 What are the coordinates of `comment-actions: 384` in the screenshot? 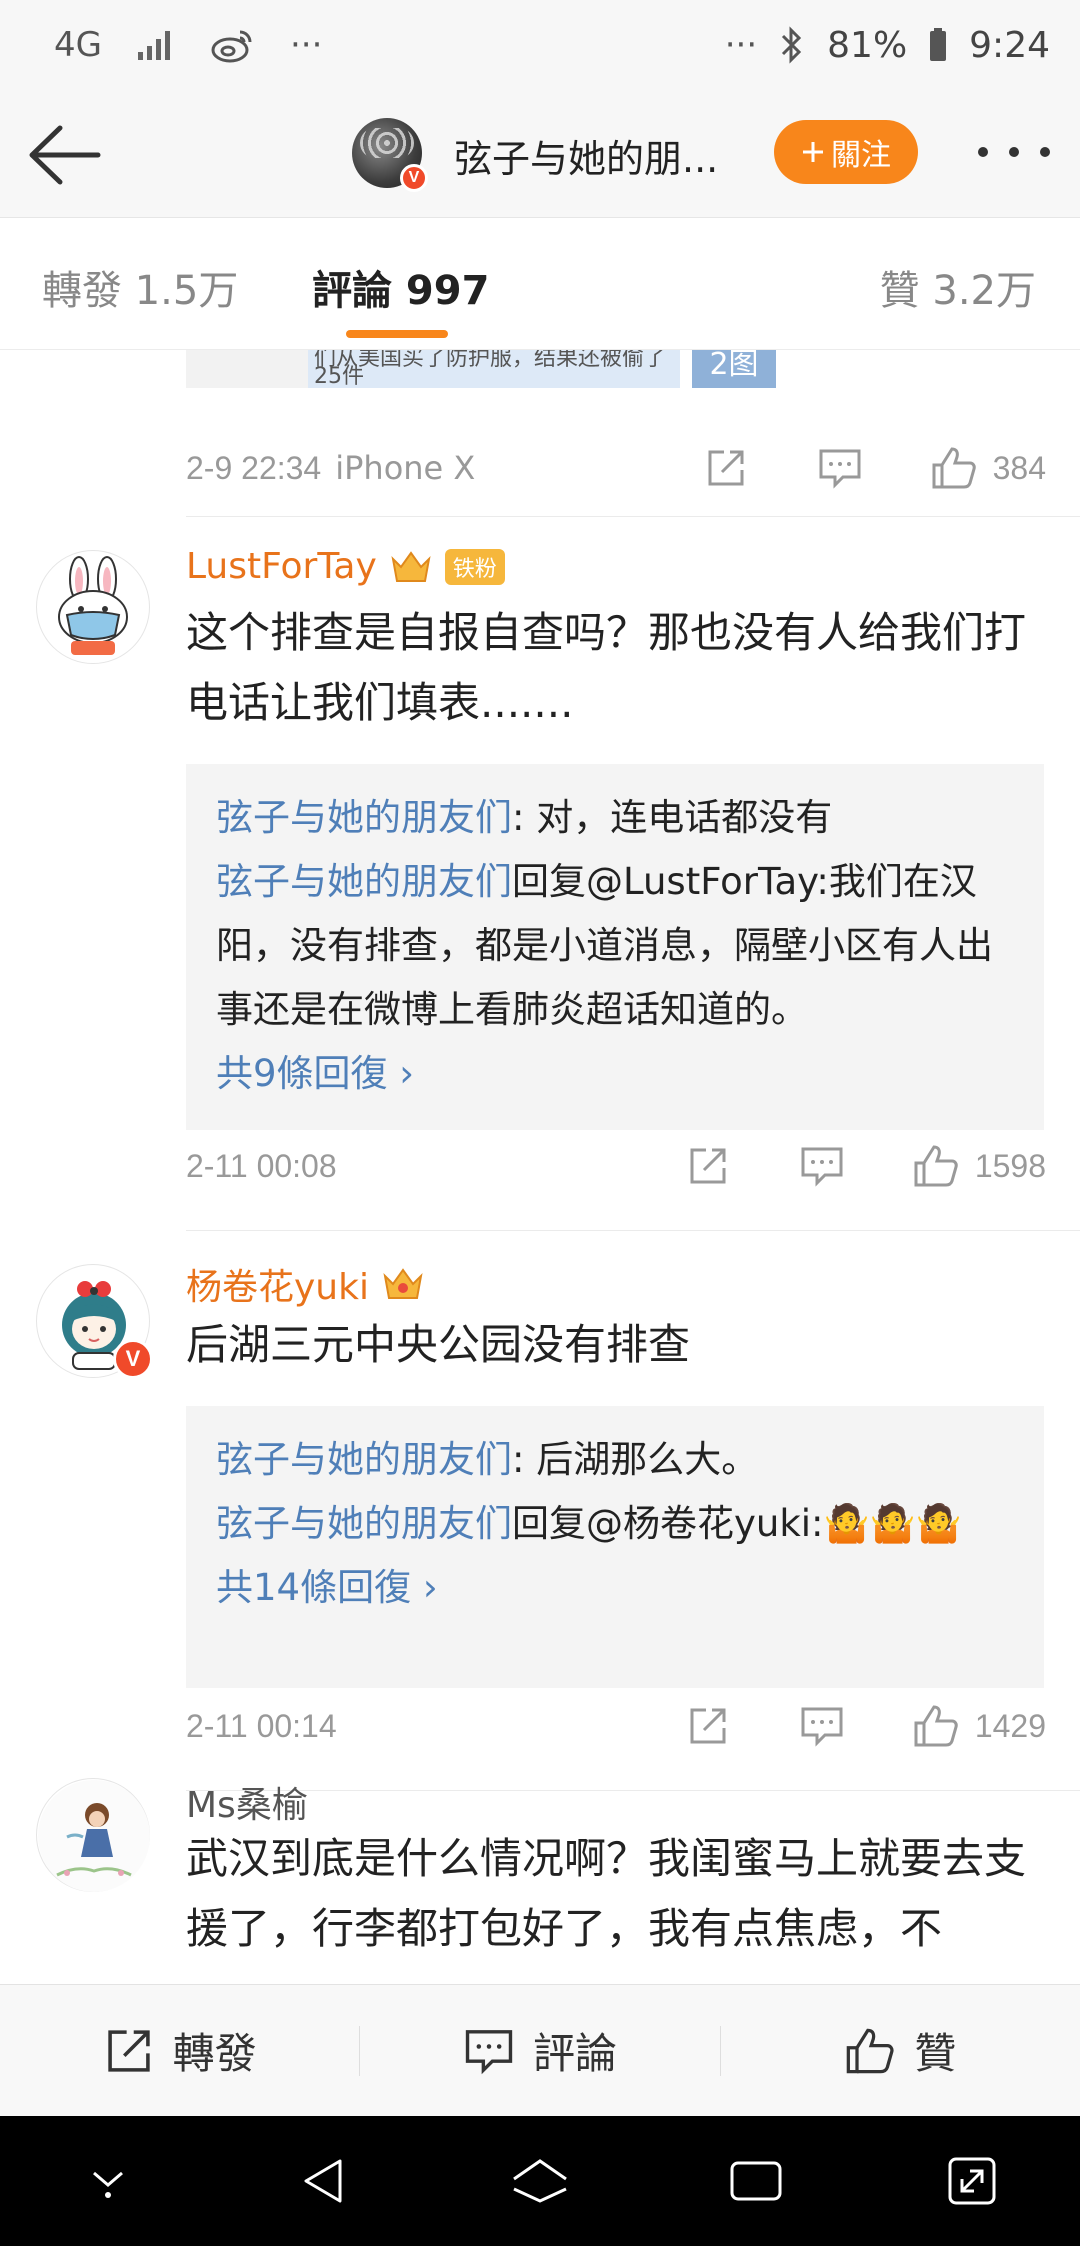 It's located at (873, 468).